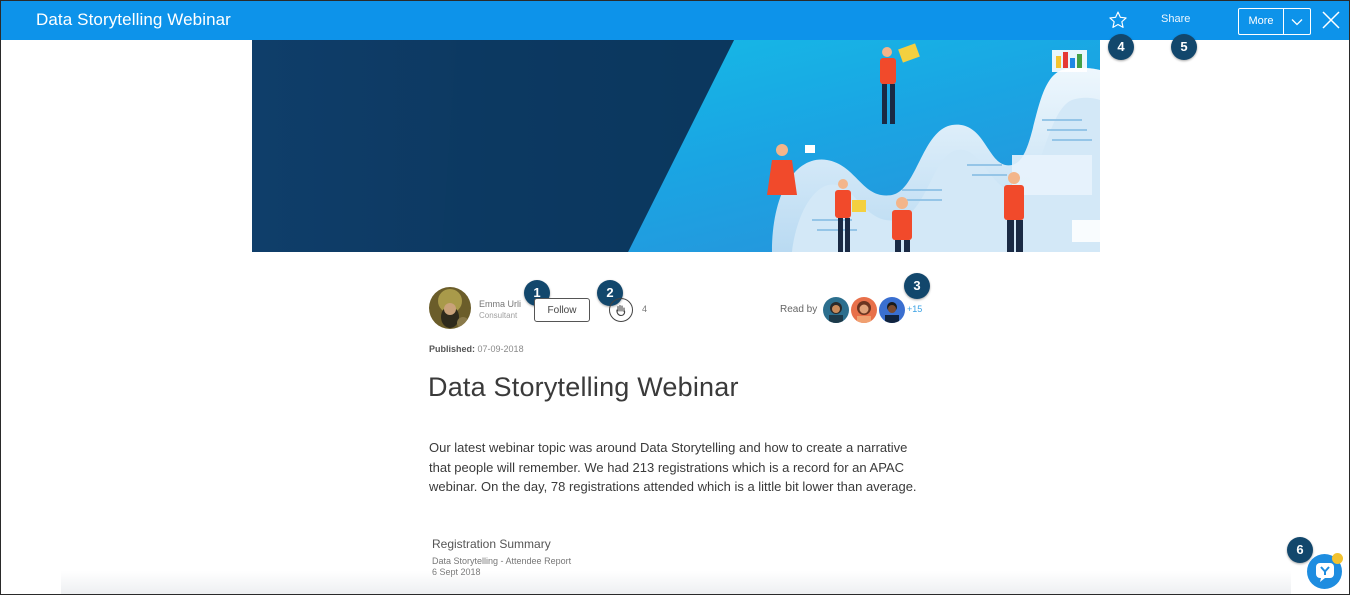 The height and width of the screenshot is (595, 1350). I want to click on notification-dot, so click(1337, 558).